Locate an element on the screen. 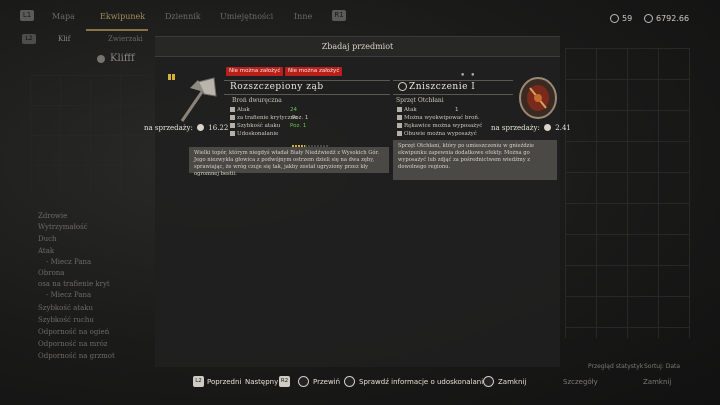  bg-stat: Odporność na mróz is located at coordinates (73, 344).